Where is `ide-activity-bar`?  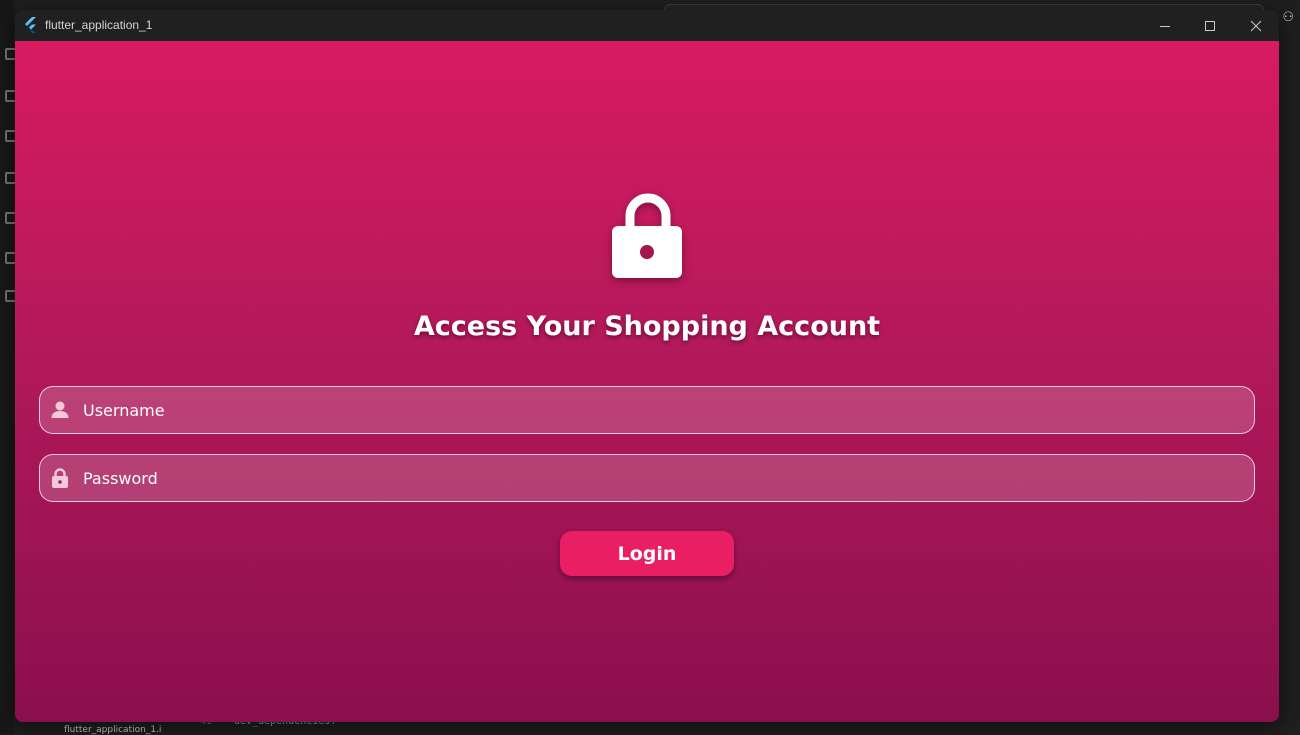 ide-activity-bar is located at coordinates (8, 367).